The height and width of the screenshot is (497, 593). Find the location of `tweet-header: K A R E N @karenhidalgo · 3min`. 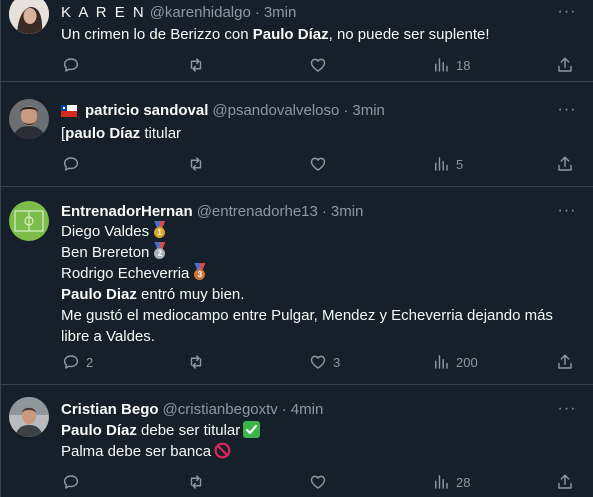

tweet-header: K A R E N @karenhidalgo · 3min is located at coordinates (307, 12).